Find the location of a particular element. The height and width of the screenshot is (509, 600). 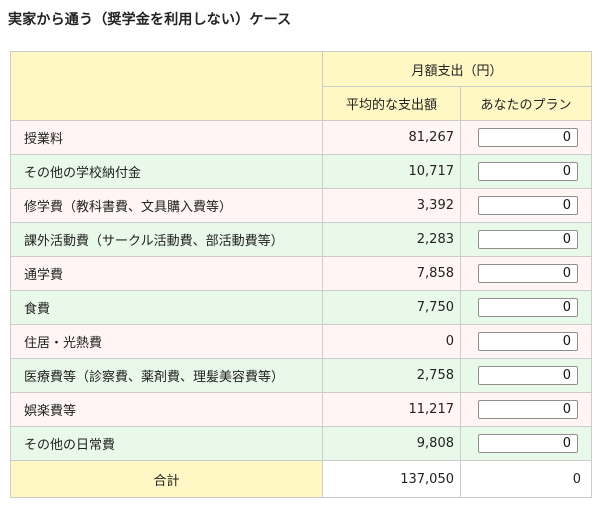

plan-input-study-costs is located at coordinates (528, 205).